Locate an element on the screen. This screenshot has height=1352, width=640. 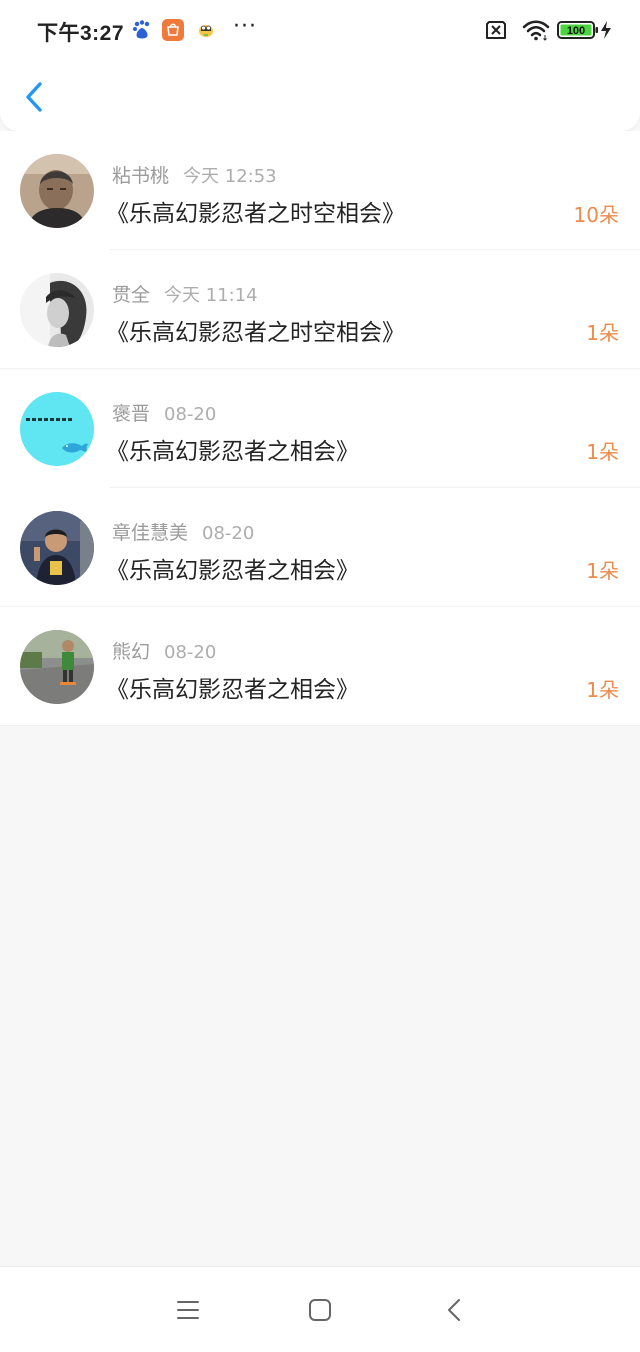
timestamp: 今天 12:53 is located at coordinates (230, 176).